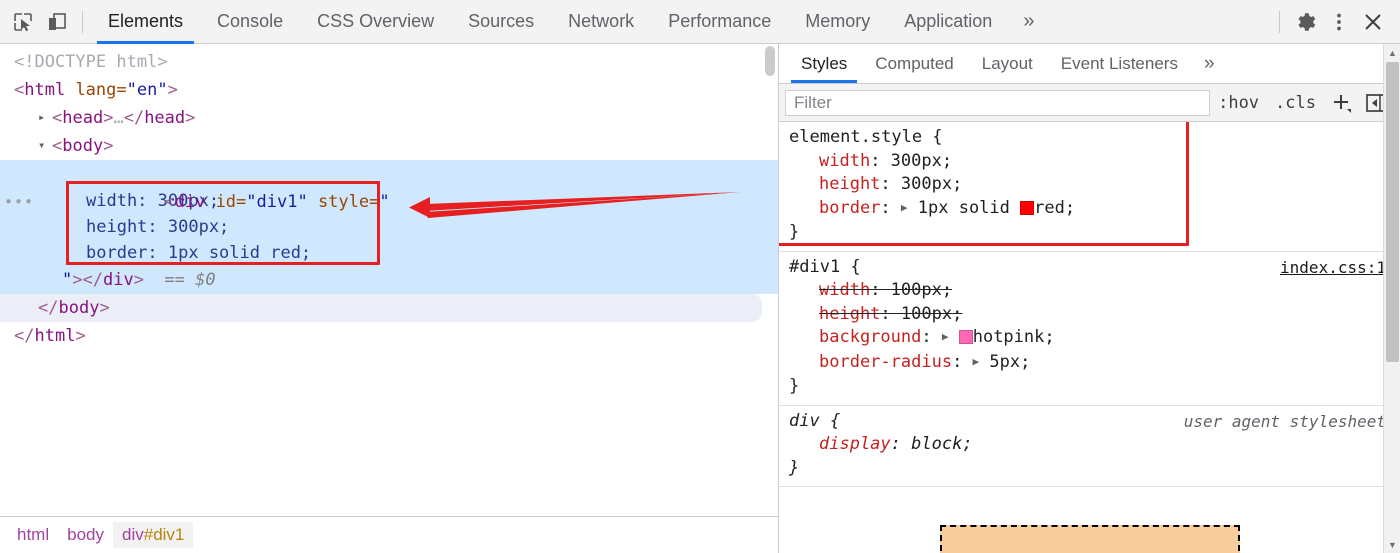  I want to click on decl-div1-border-radius-property: border-radius, so click(886, 361).